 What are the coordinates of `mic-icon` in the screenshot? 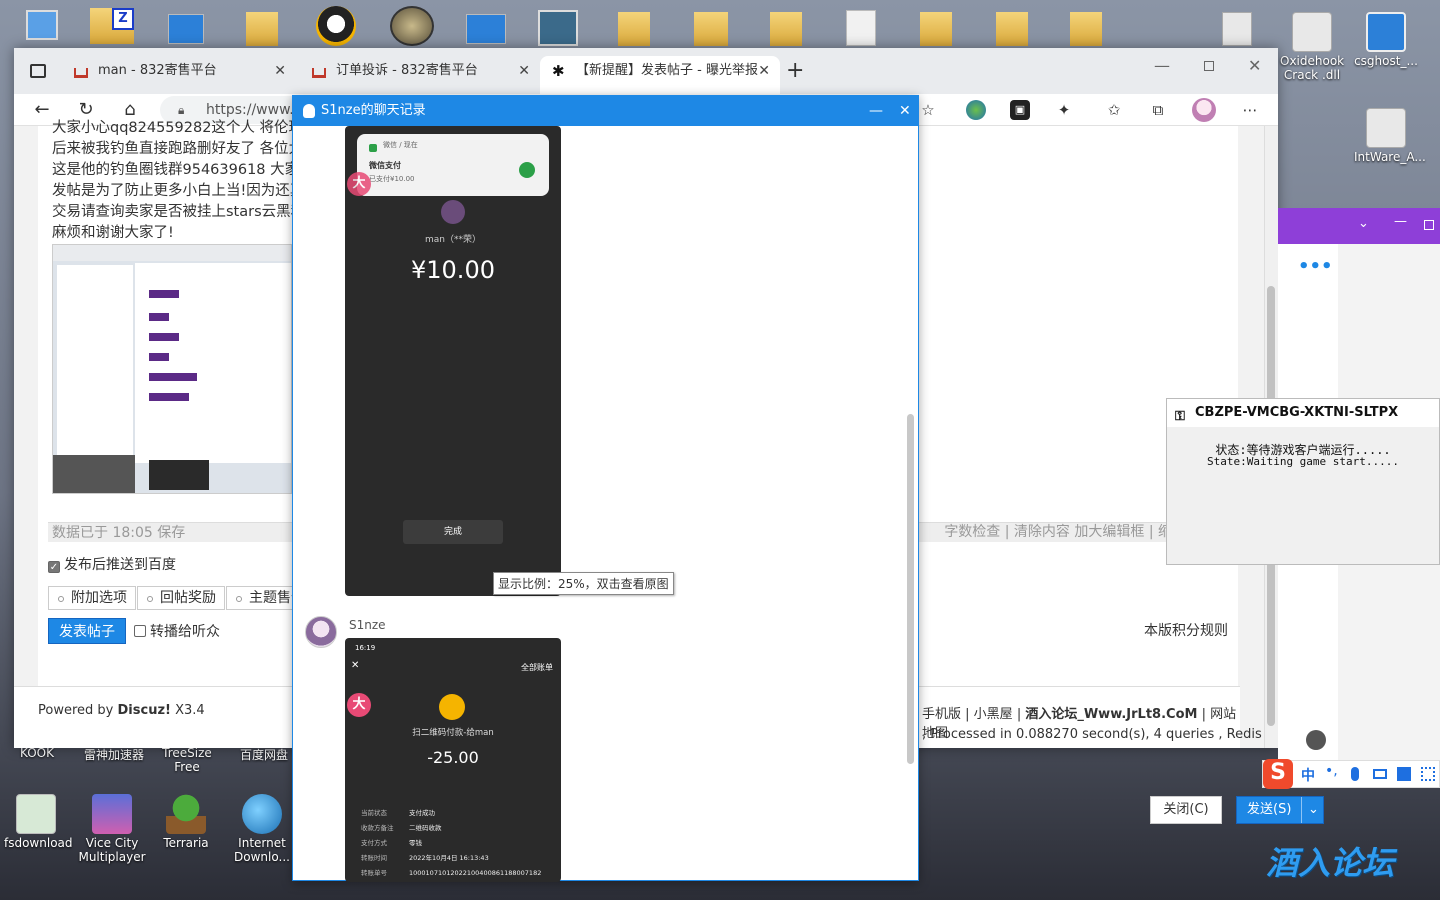 It's located at (1355, 774).